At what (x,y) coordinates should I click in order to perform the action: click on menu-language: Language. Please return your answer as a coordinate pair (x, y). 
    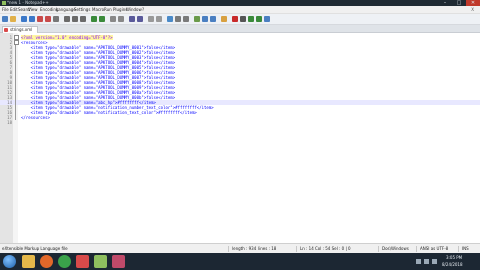
    Looking at the image, I should click on (66, 9).